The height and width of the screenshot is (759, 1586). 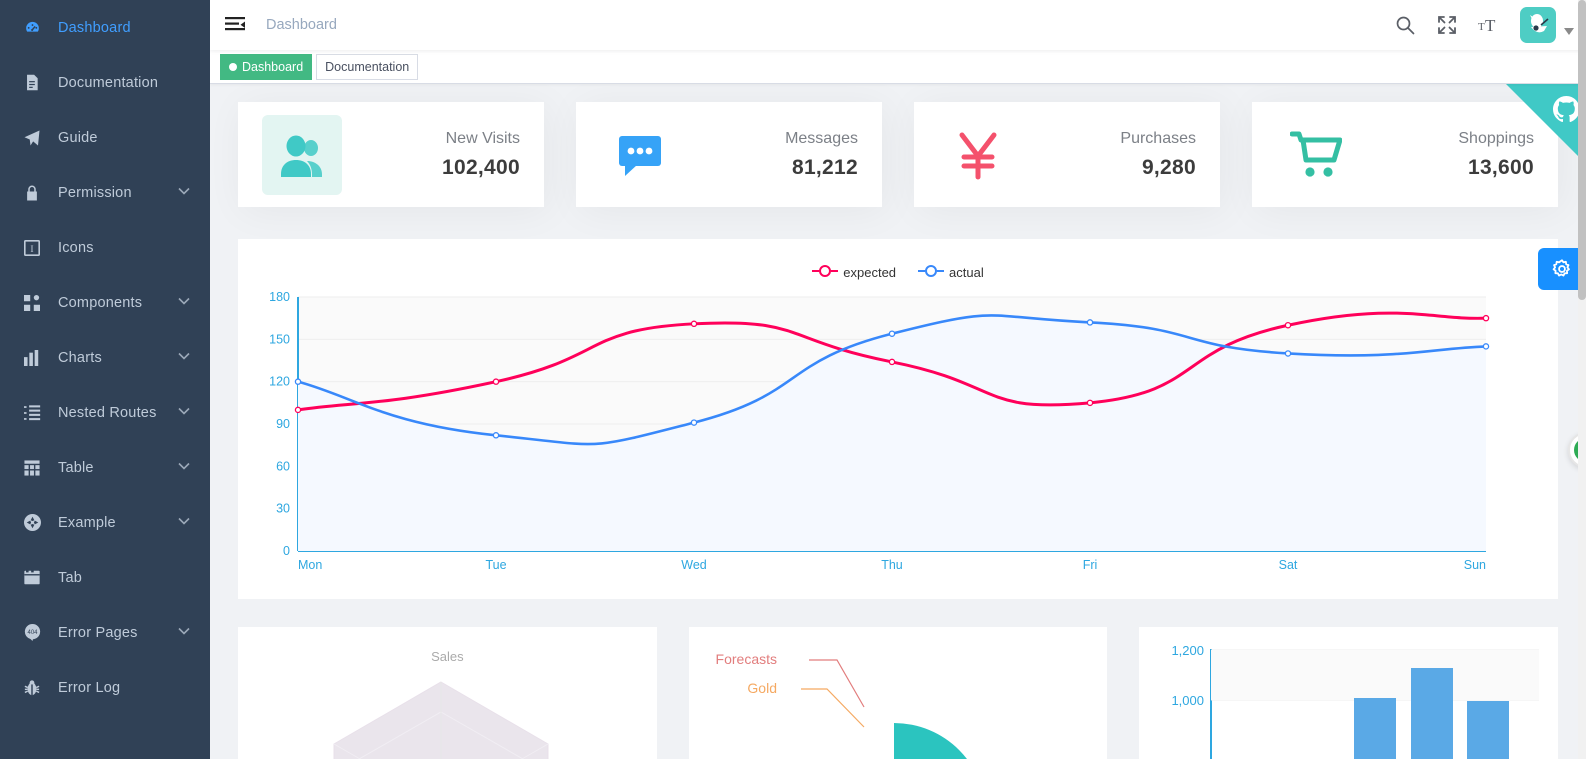 I want to click on navbar-actions: T T, so click(x=1490, y=25).